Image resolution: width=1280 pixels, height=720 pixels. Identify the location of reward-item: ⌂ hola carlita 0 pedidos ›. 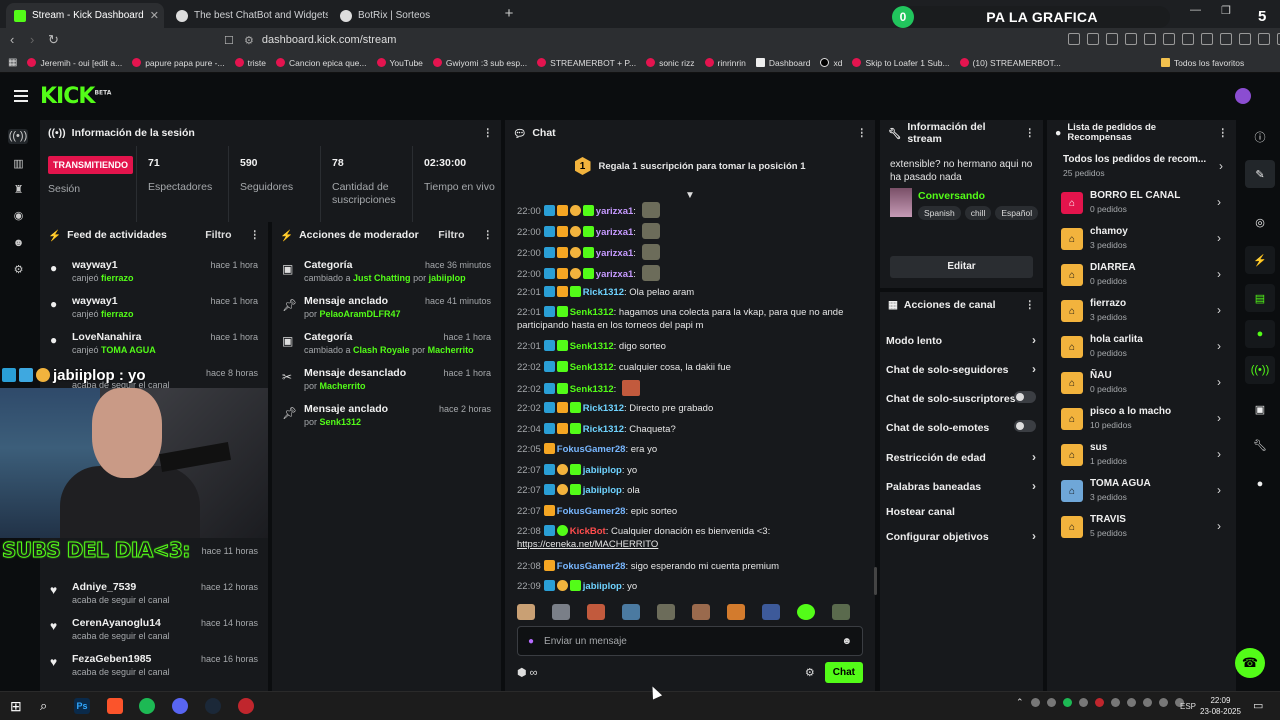
(1144, 349).